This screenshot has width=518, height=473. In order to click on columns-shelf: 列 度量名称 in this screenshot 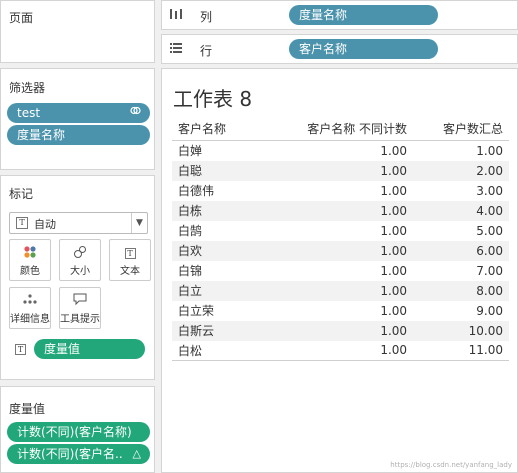, I will do `click(339, 15)`.